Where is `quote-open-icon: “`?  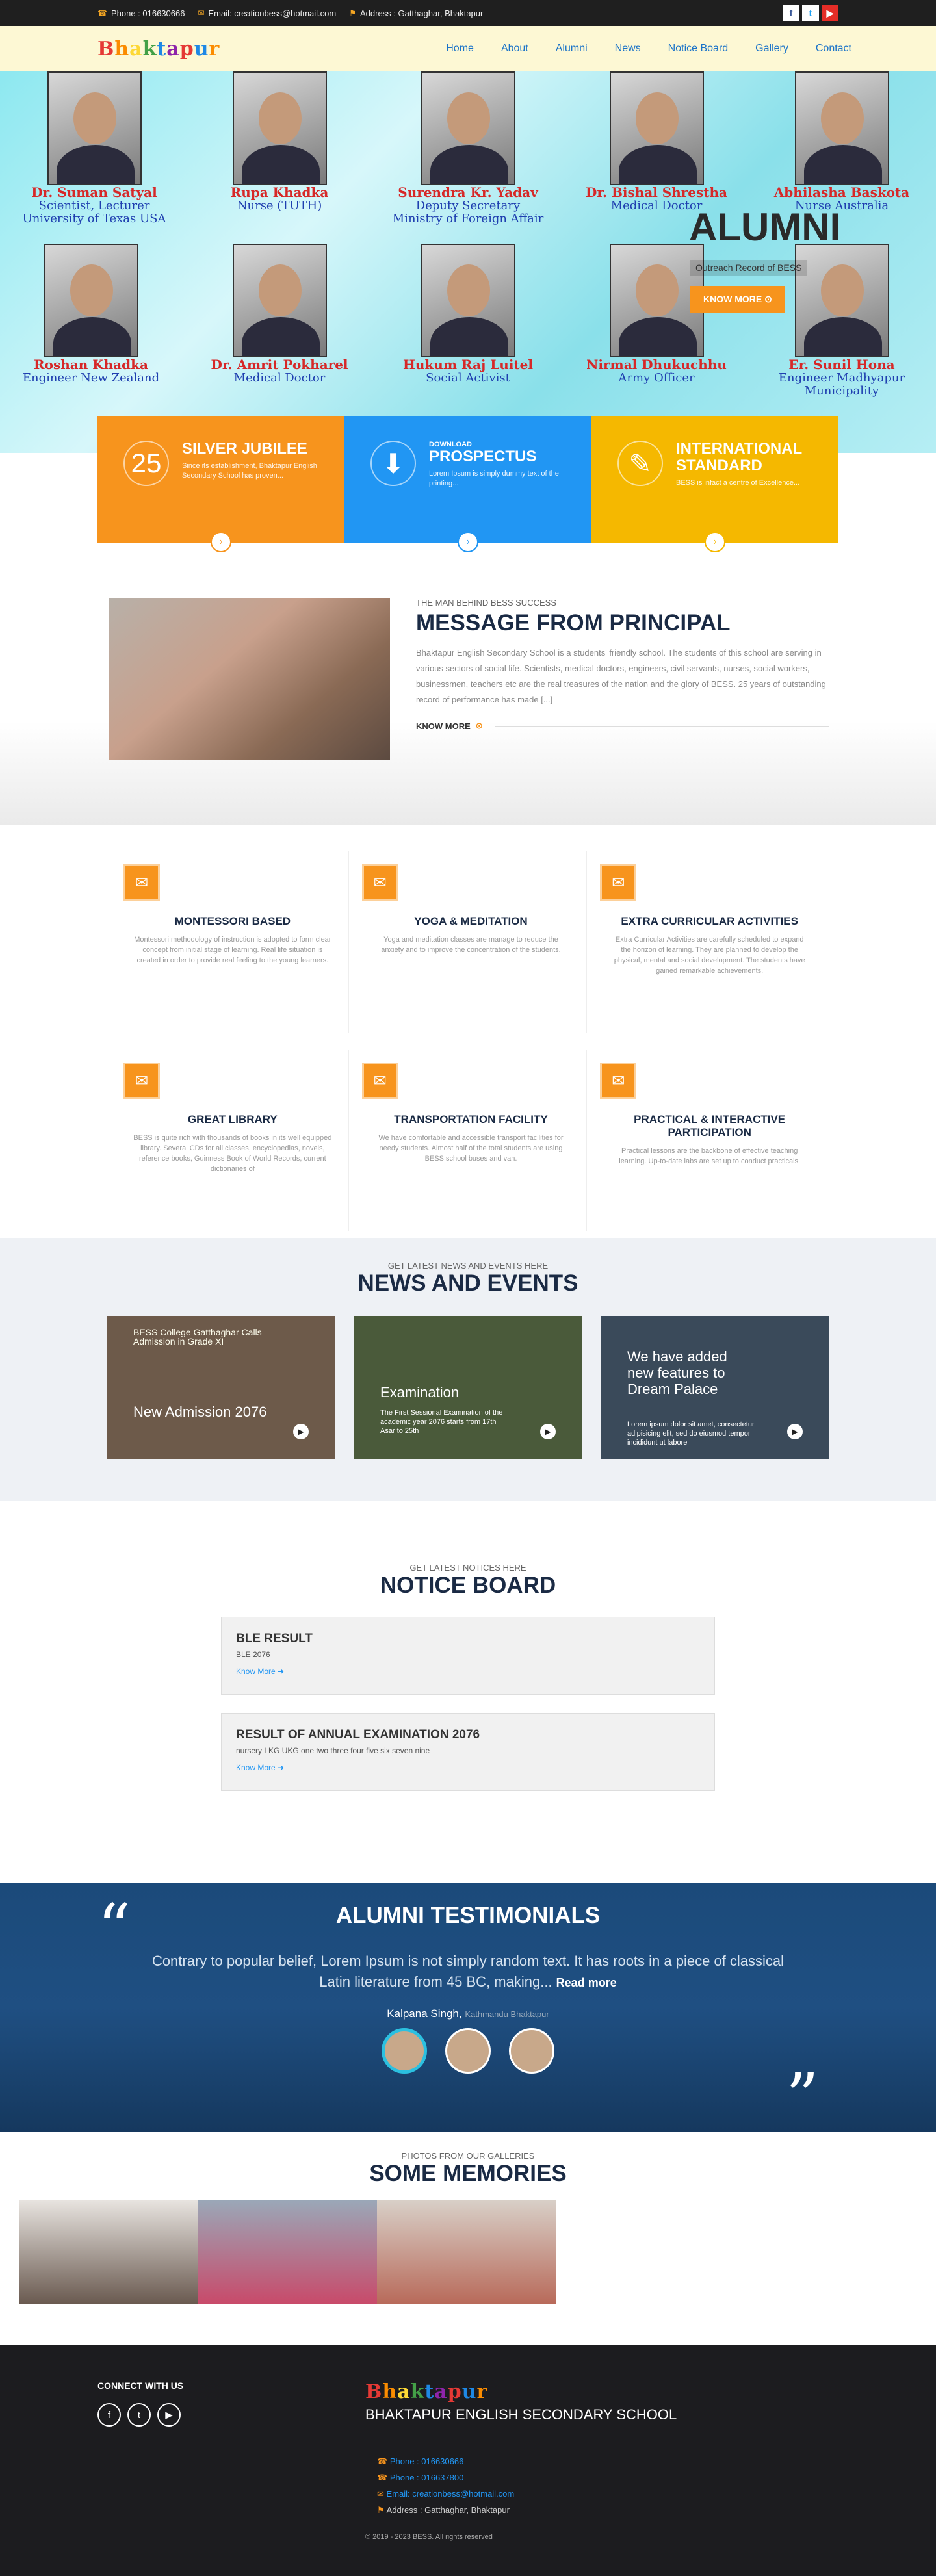
quote-open-icon: “ is located at coordinates (115, 1928).